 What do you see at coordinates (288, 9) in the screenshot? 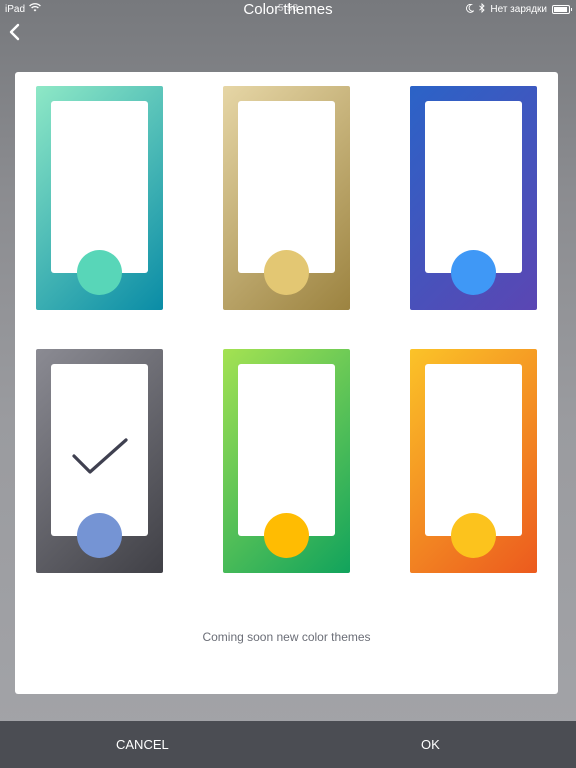
I see `page-title: Color themes` at bounding box center [288, 9].